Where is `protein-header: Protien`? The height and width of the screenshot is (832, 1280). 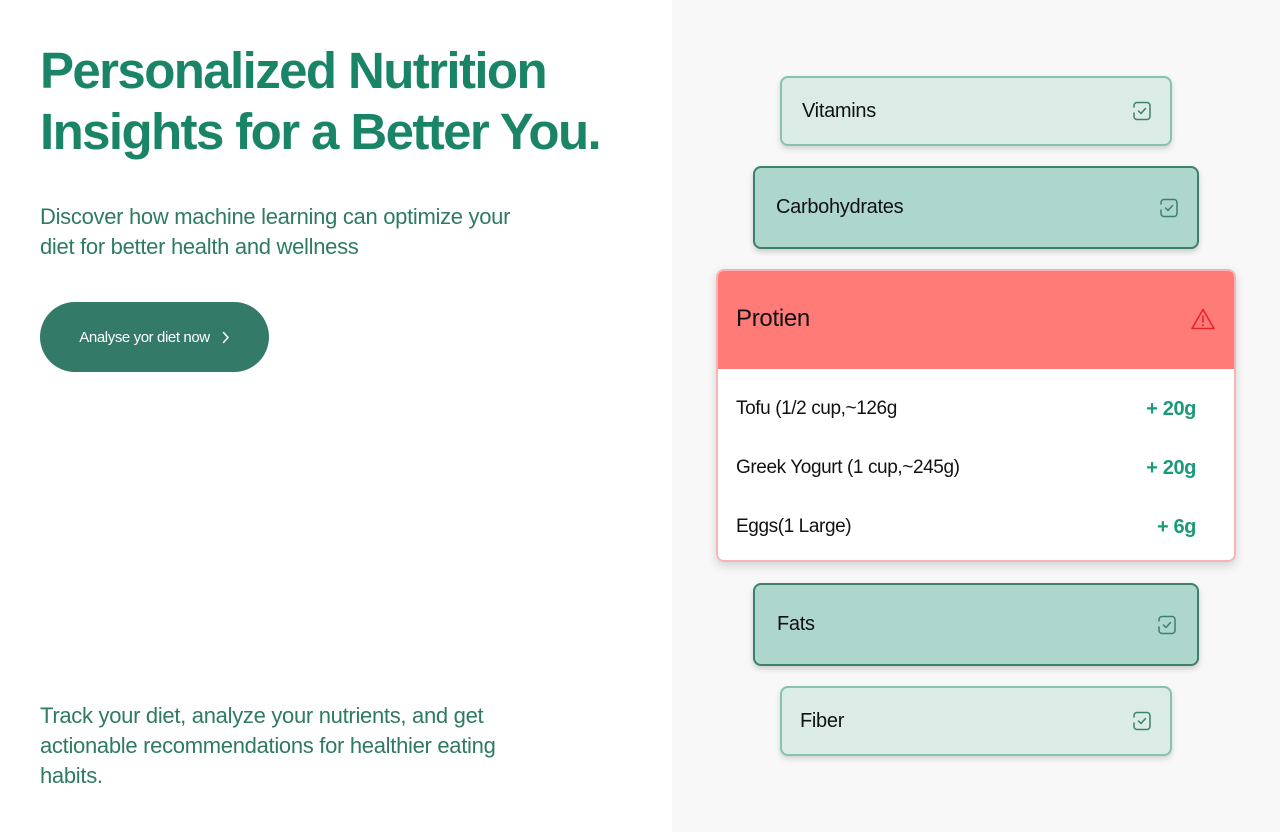
protein-header: Protien is located at coordinates (976, 320).